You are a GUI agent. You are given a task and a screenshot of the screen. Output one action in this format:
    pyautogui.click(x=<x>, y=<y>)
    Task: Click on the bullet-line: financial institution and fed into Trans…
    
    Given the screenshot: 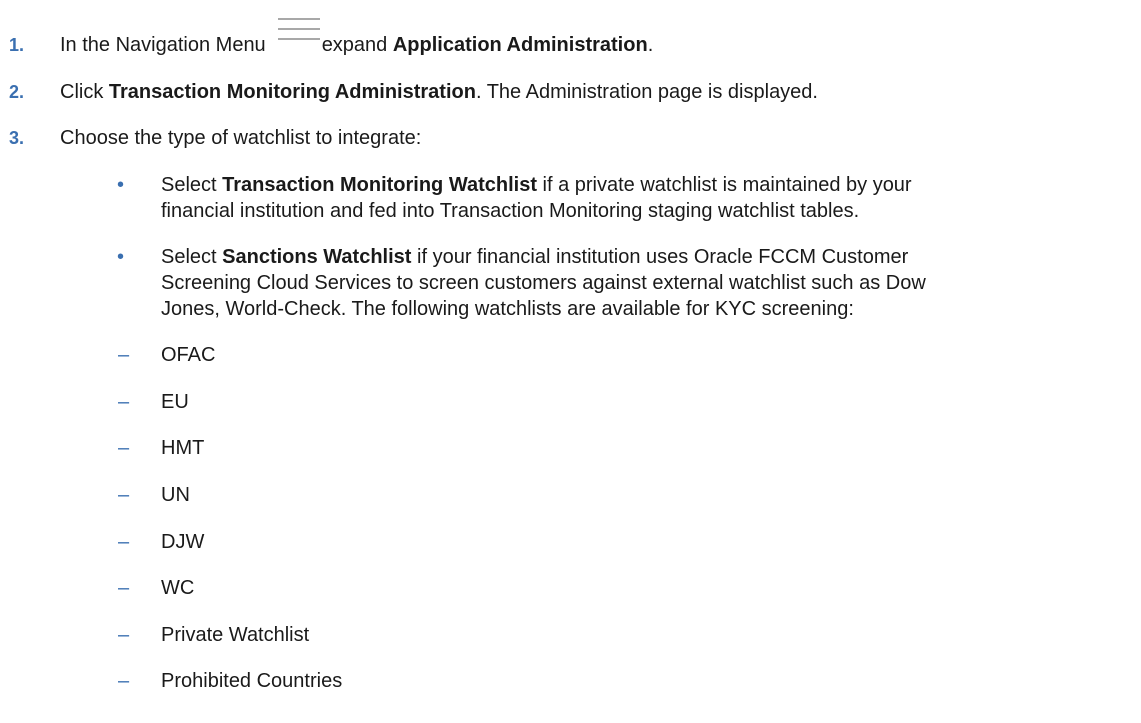 What is the action you would take?
    pyautogui.click(x=510, y=211)
    